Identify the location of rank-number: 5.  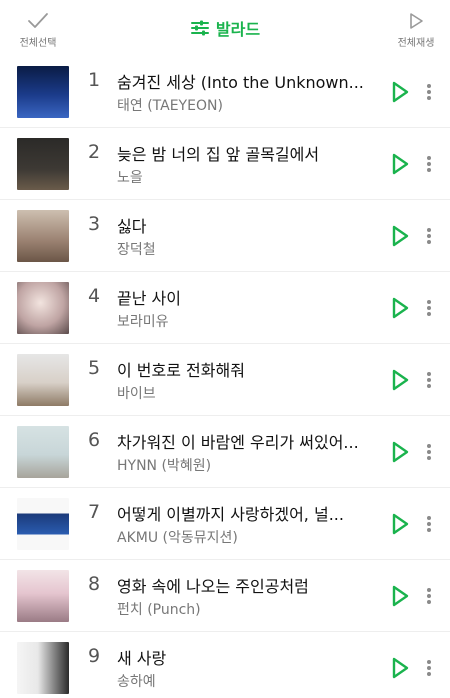
(94, 368).